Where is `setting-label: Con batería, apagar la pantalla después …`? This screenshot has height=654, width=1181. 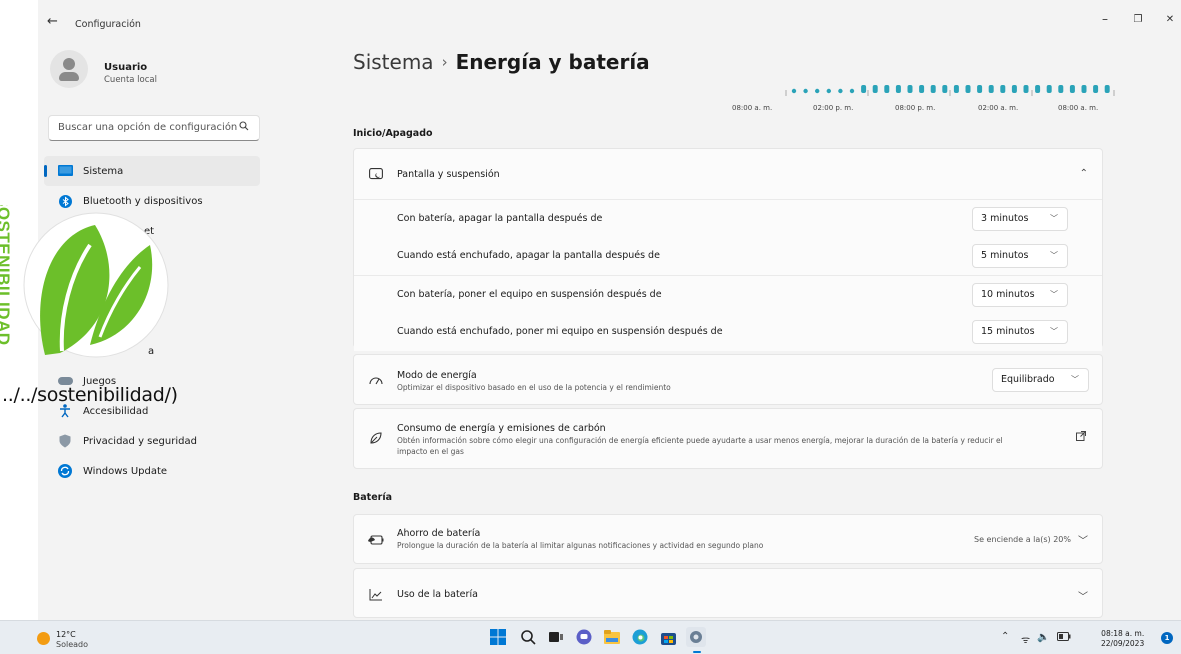 setting-label: Con batería, apagar la pantalla después … is located at coordinates (500, 218).